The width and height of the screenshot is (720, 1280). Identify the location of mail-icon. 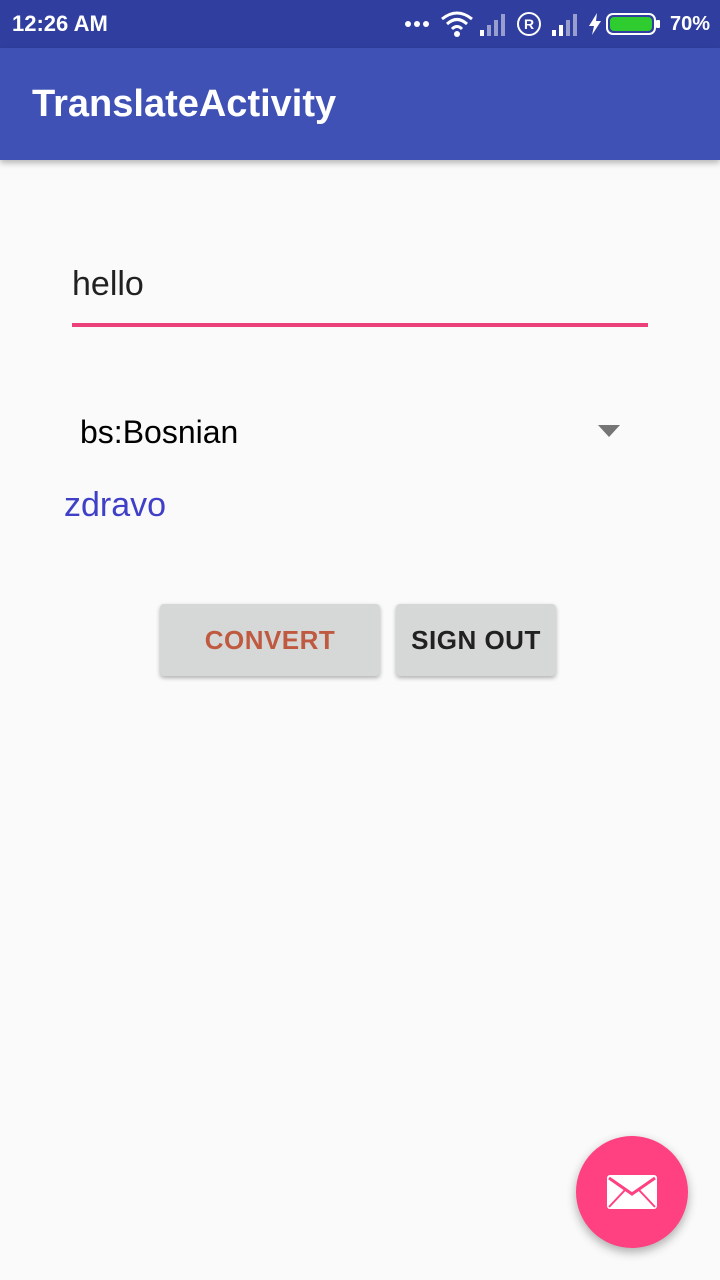
(632, 1192).